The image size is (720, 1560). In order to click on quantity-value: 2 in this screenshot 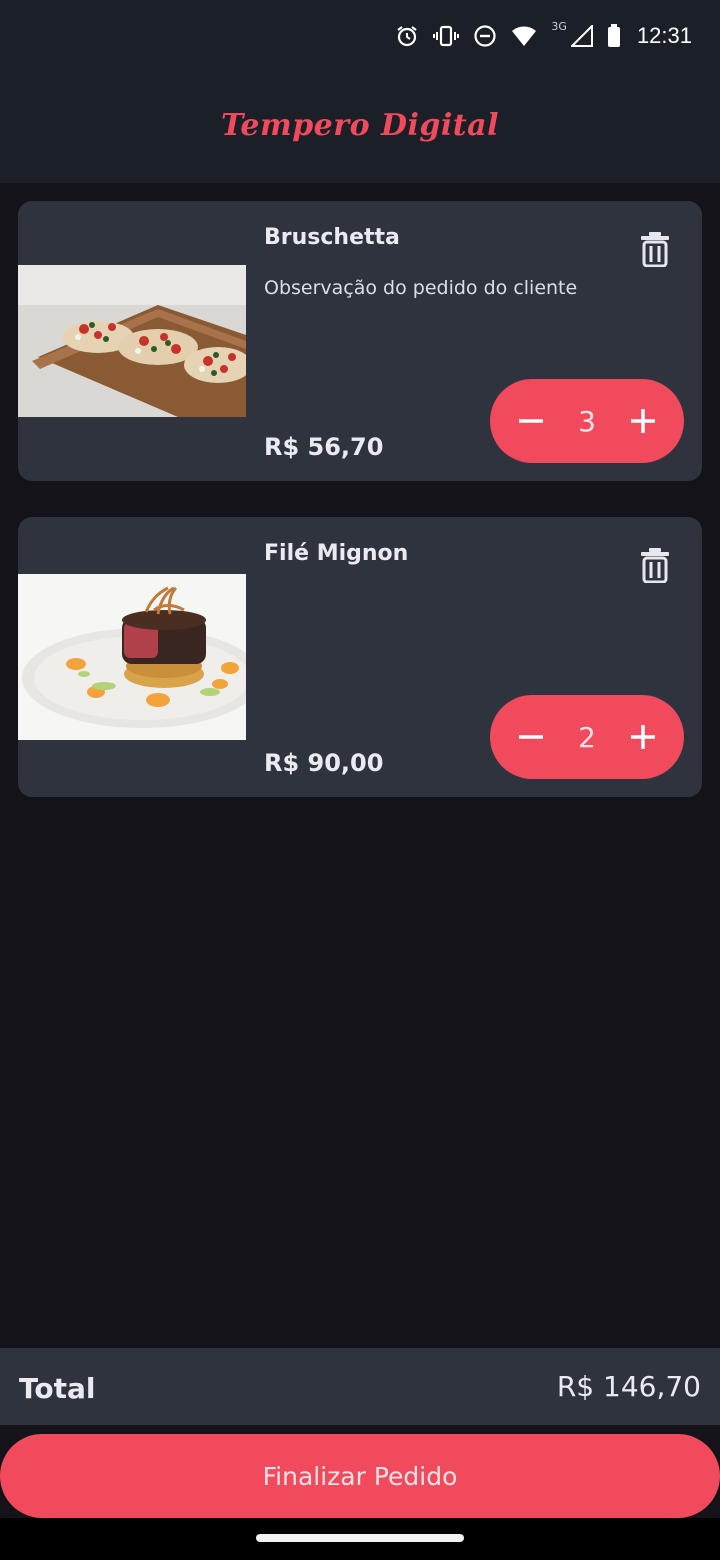, I will do `click(587, 737)`.